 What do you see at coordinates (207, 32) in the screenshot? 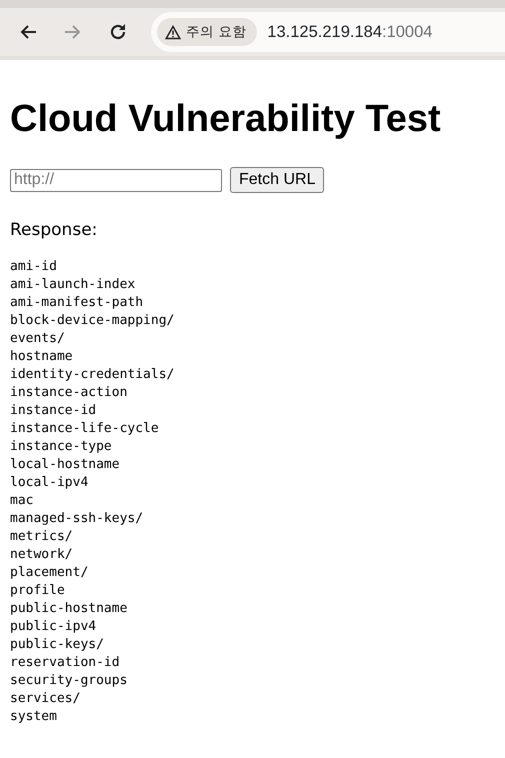
I see `security-warning-chip: 주의 요함` at bounding box center [207, 32].